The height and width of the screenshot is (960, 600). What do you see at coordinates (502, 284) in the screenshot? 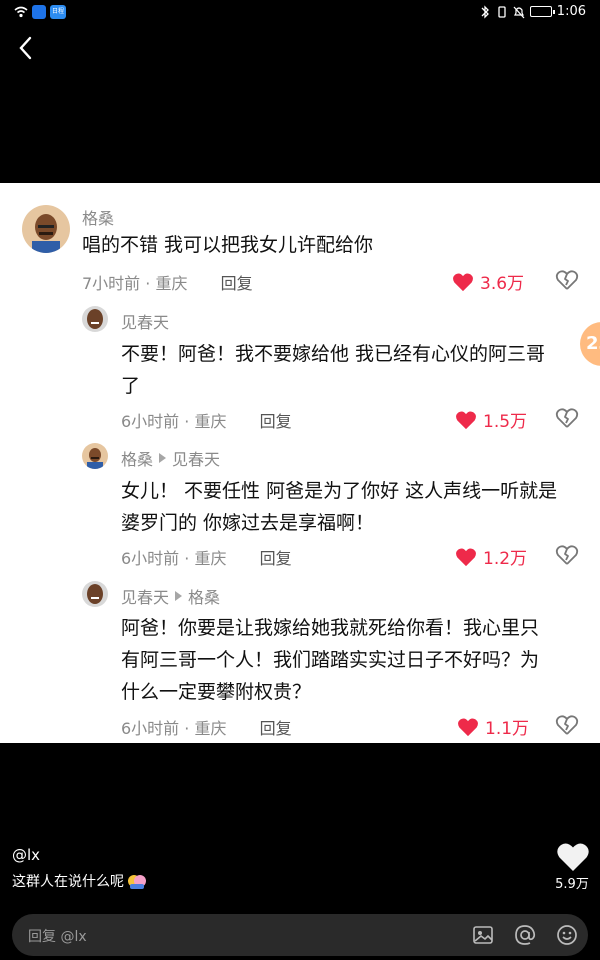
I see `like-count: 3.6万` at bounding box center [502, 284].